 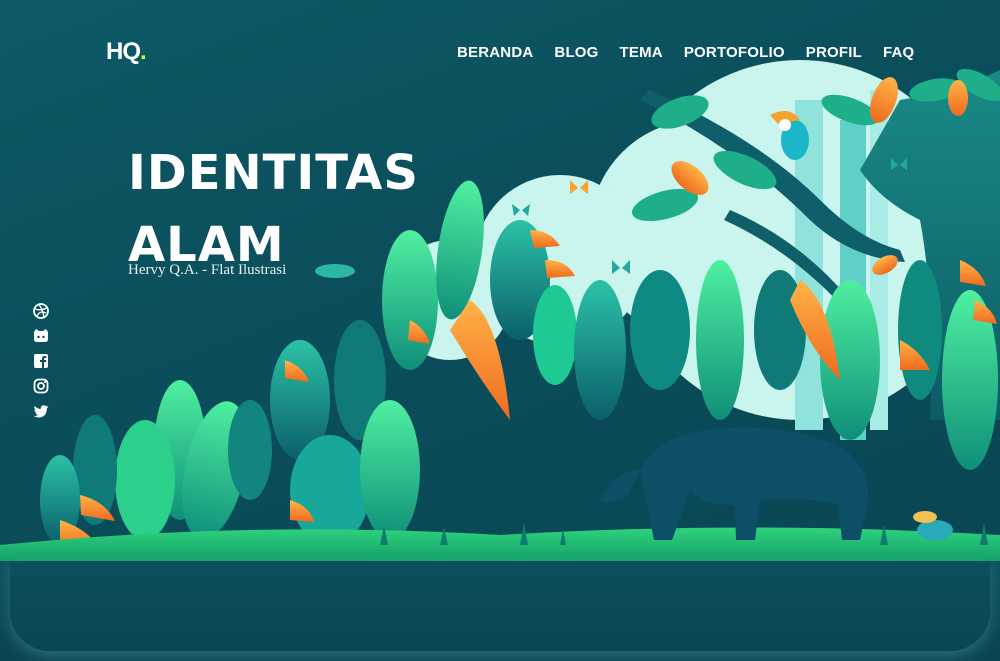 I want to click on logo-text: HQ, so click(x=123, y=51).